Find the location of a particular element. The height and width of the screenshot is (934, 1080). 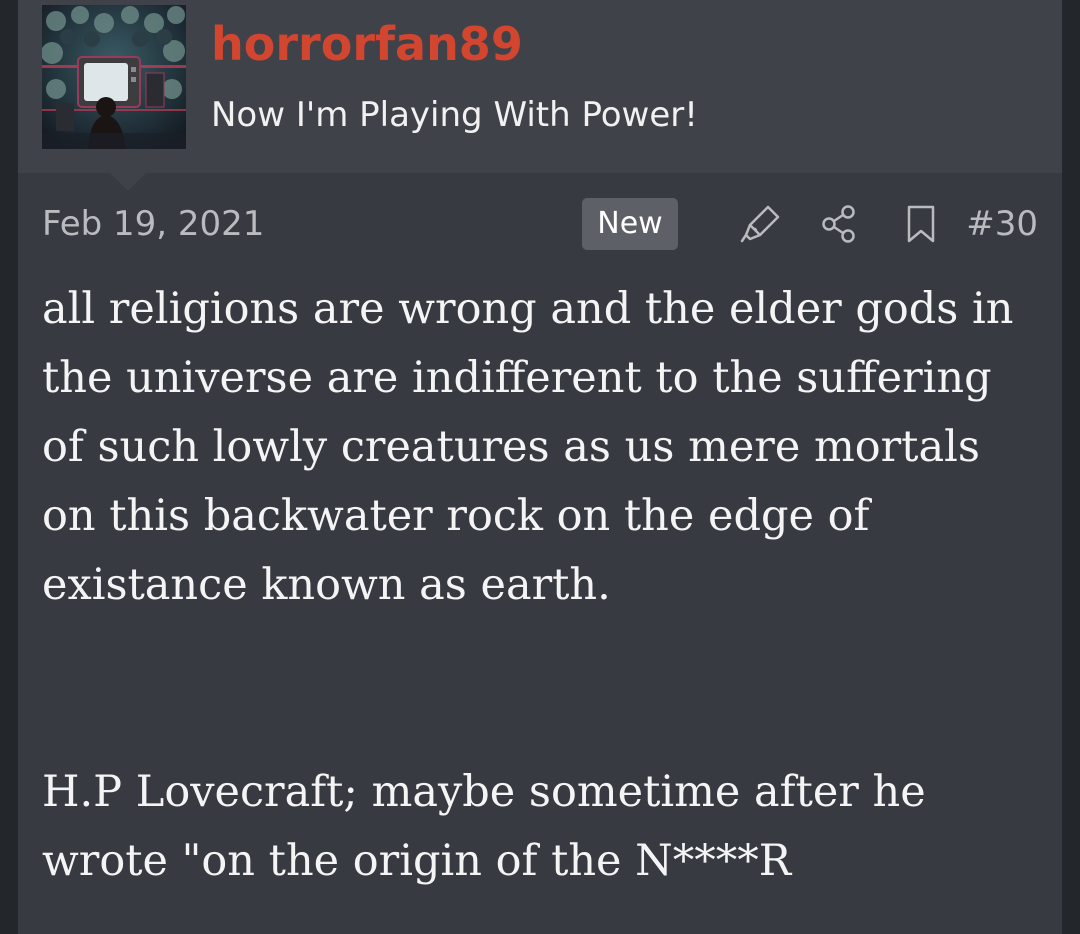

highlighter-icon is located at coordinates (761, 224).